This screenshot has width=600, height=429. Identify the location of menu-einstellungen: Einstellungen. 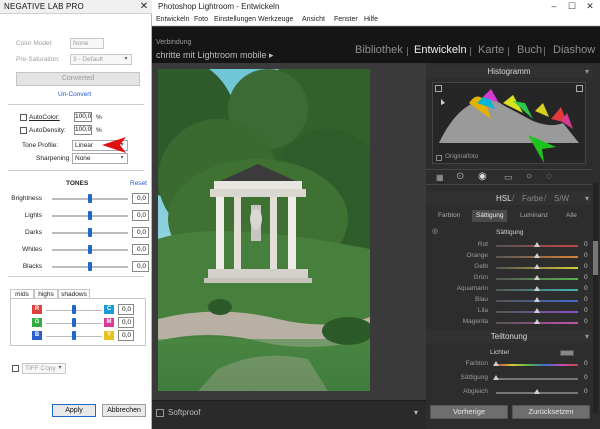
(235, 19).